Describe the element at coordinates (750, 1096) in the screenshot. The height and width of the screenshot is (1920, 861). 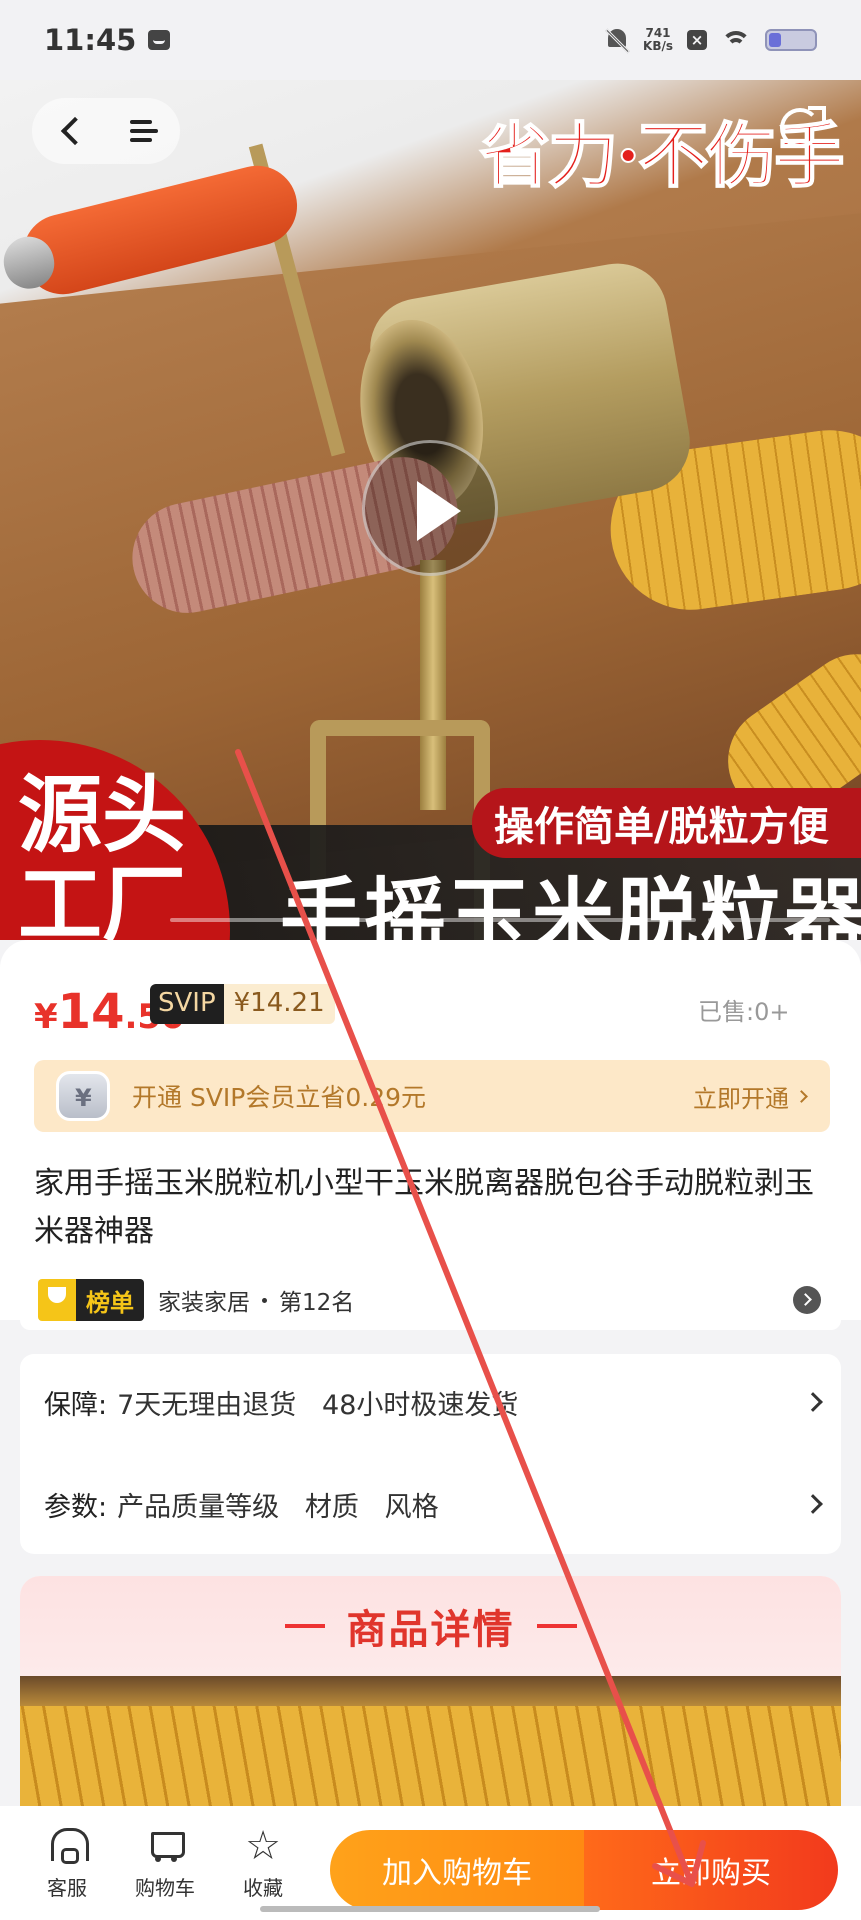
I see `open-svip-link: 立即开通` at that location.